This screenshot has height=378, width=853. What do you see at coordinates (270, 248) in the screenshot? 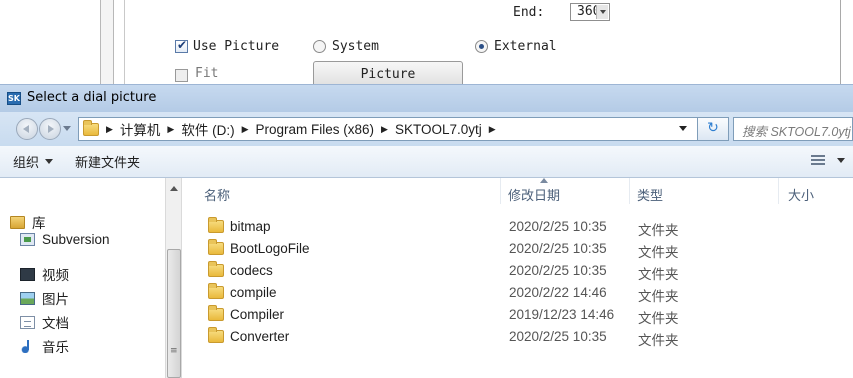
I see `file-name: BootLogoFile` at bounding box center [270, 248].